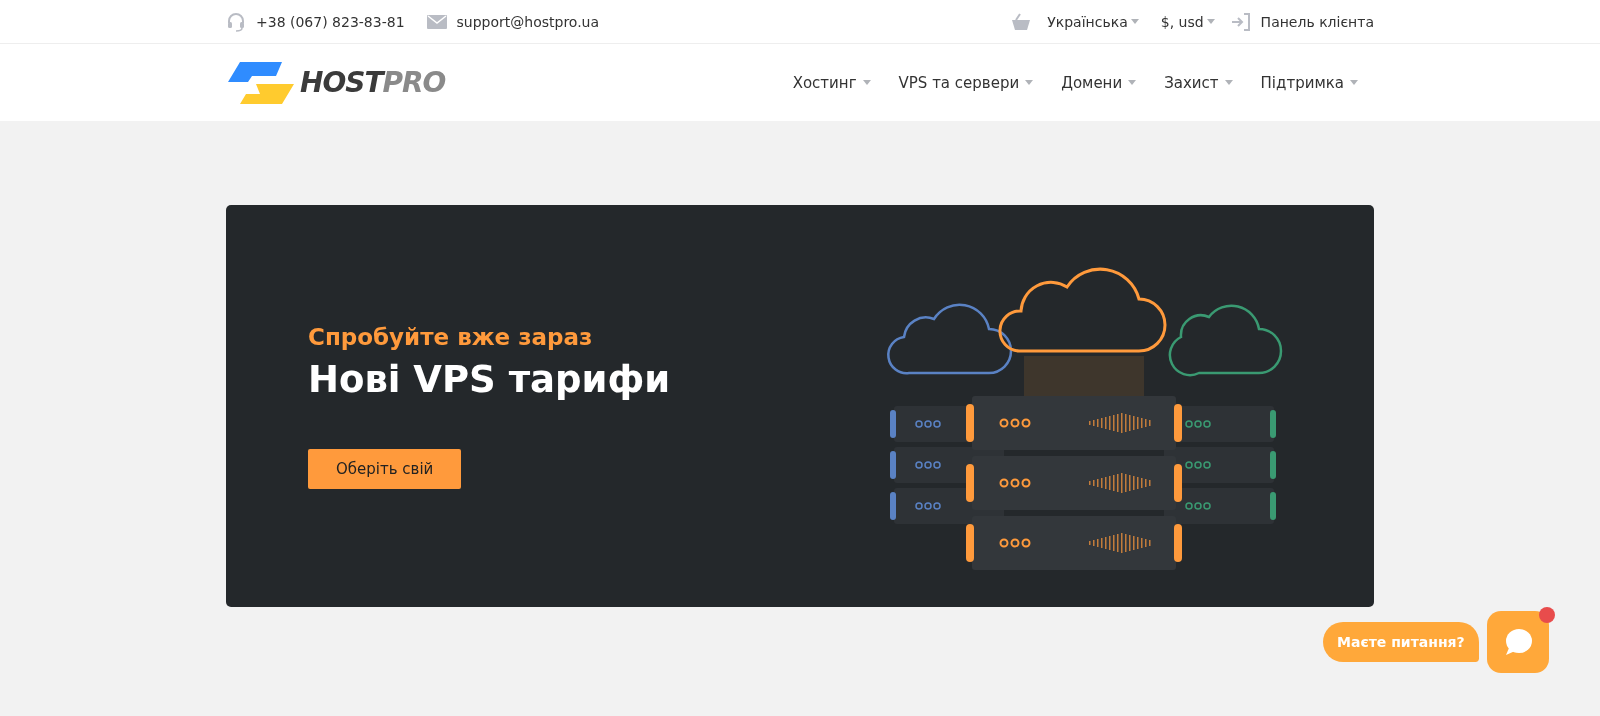 This screenshot has height=716, width=1600. Describe the element at coordinates (236, 21) in the screenshot. I see `headset-icon` at that location.